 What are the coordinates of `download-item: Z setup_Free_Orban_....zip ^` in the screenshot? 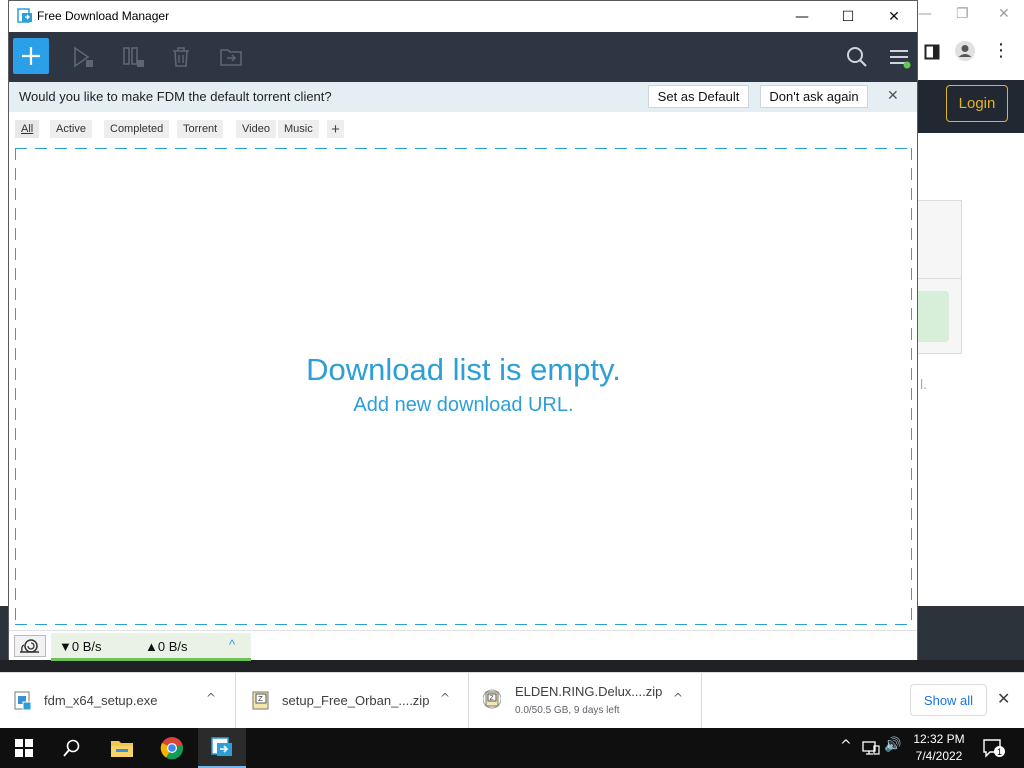 It's located at (352, 700).